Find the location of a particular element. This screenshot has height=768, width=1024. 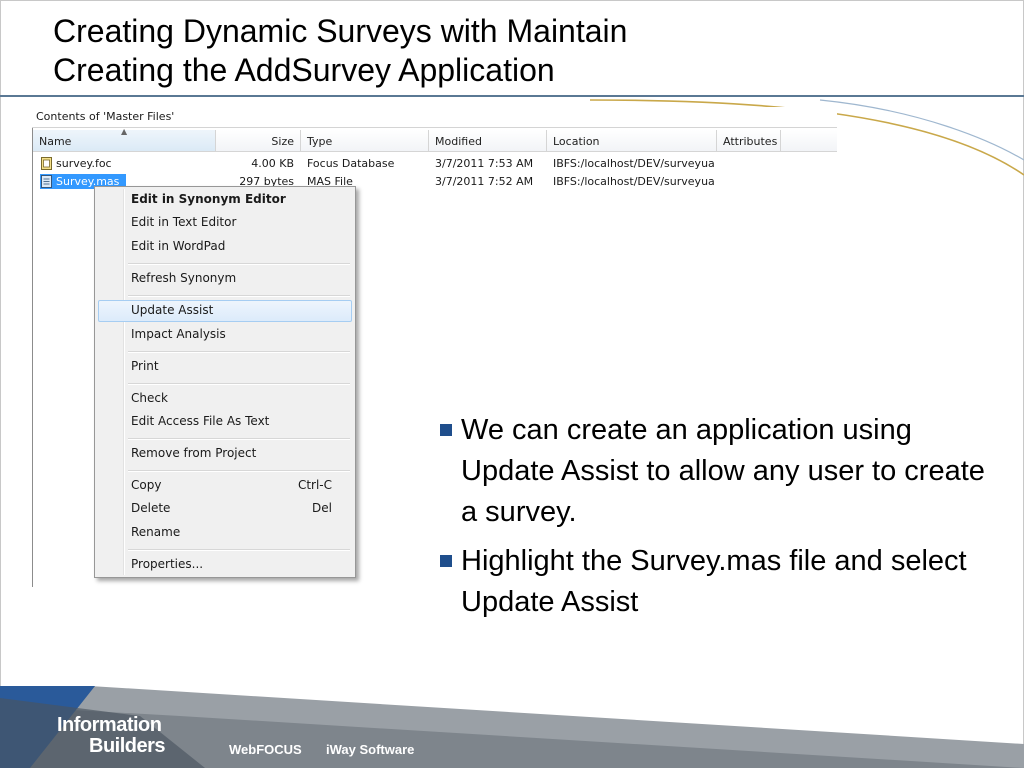

column-header-size: Size is located at coordinates (258, 141).